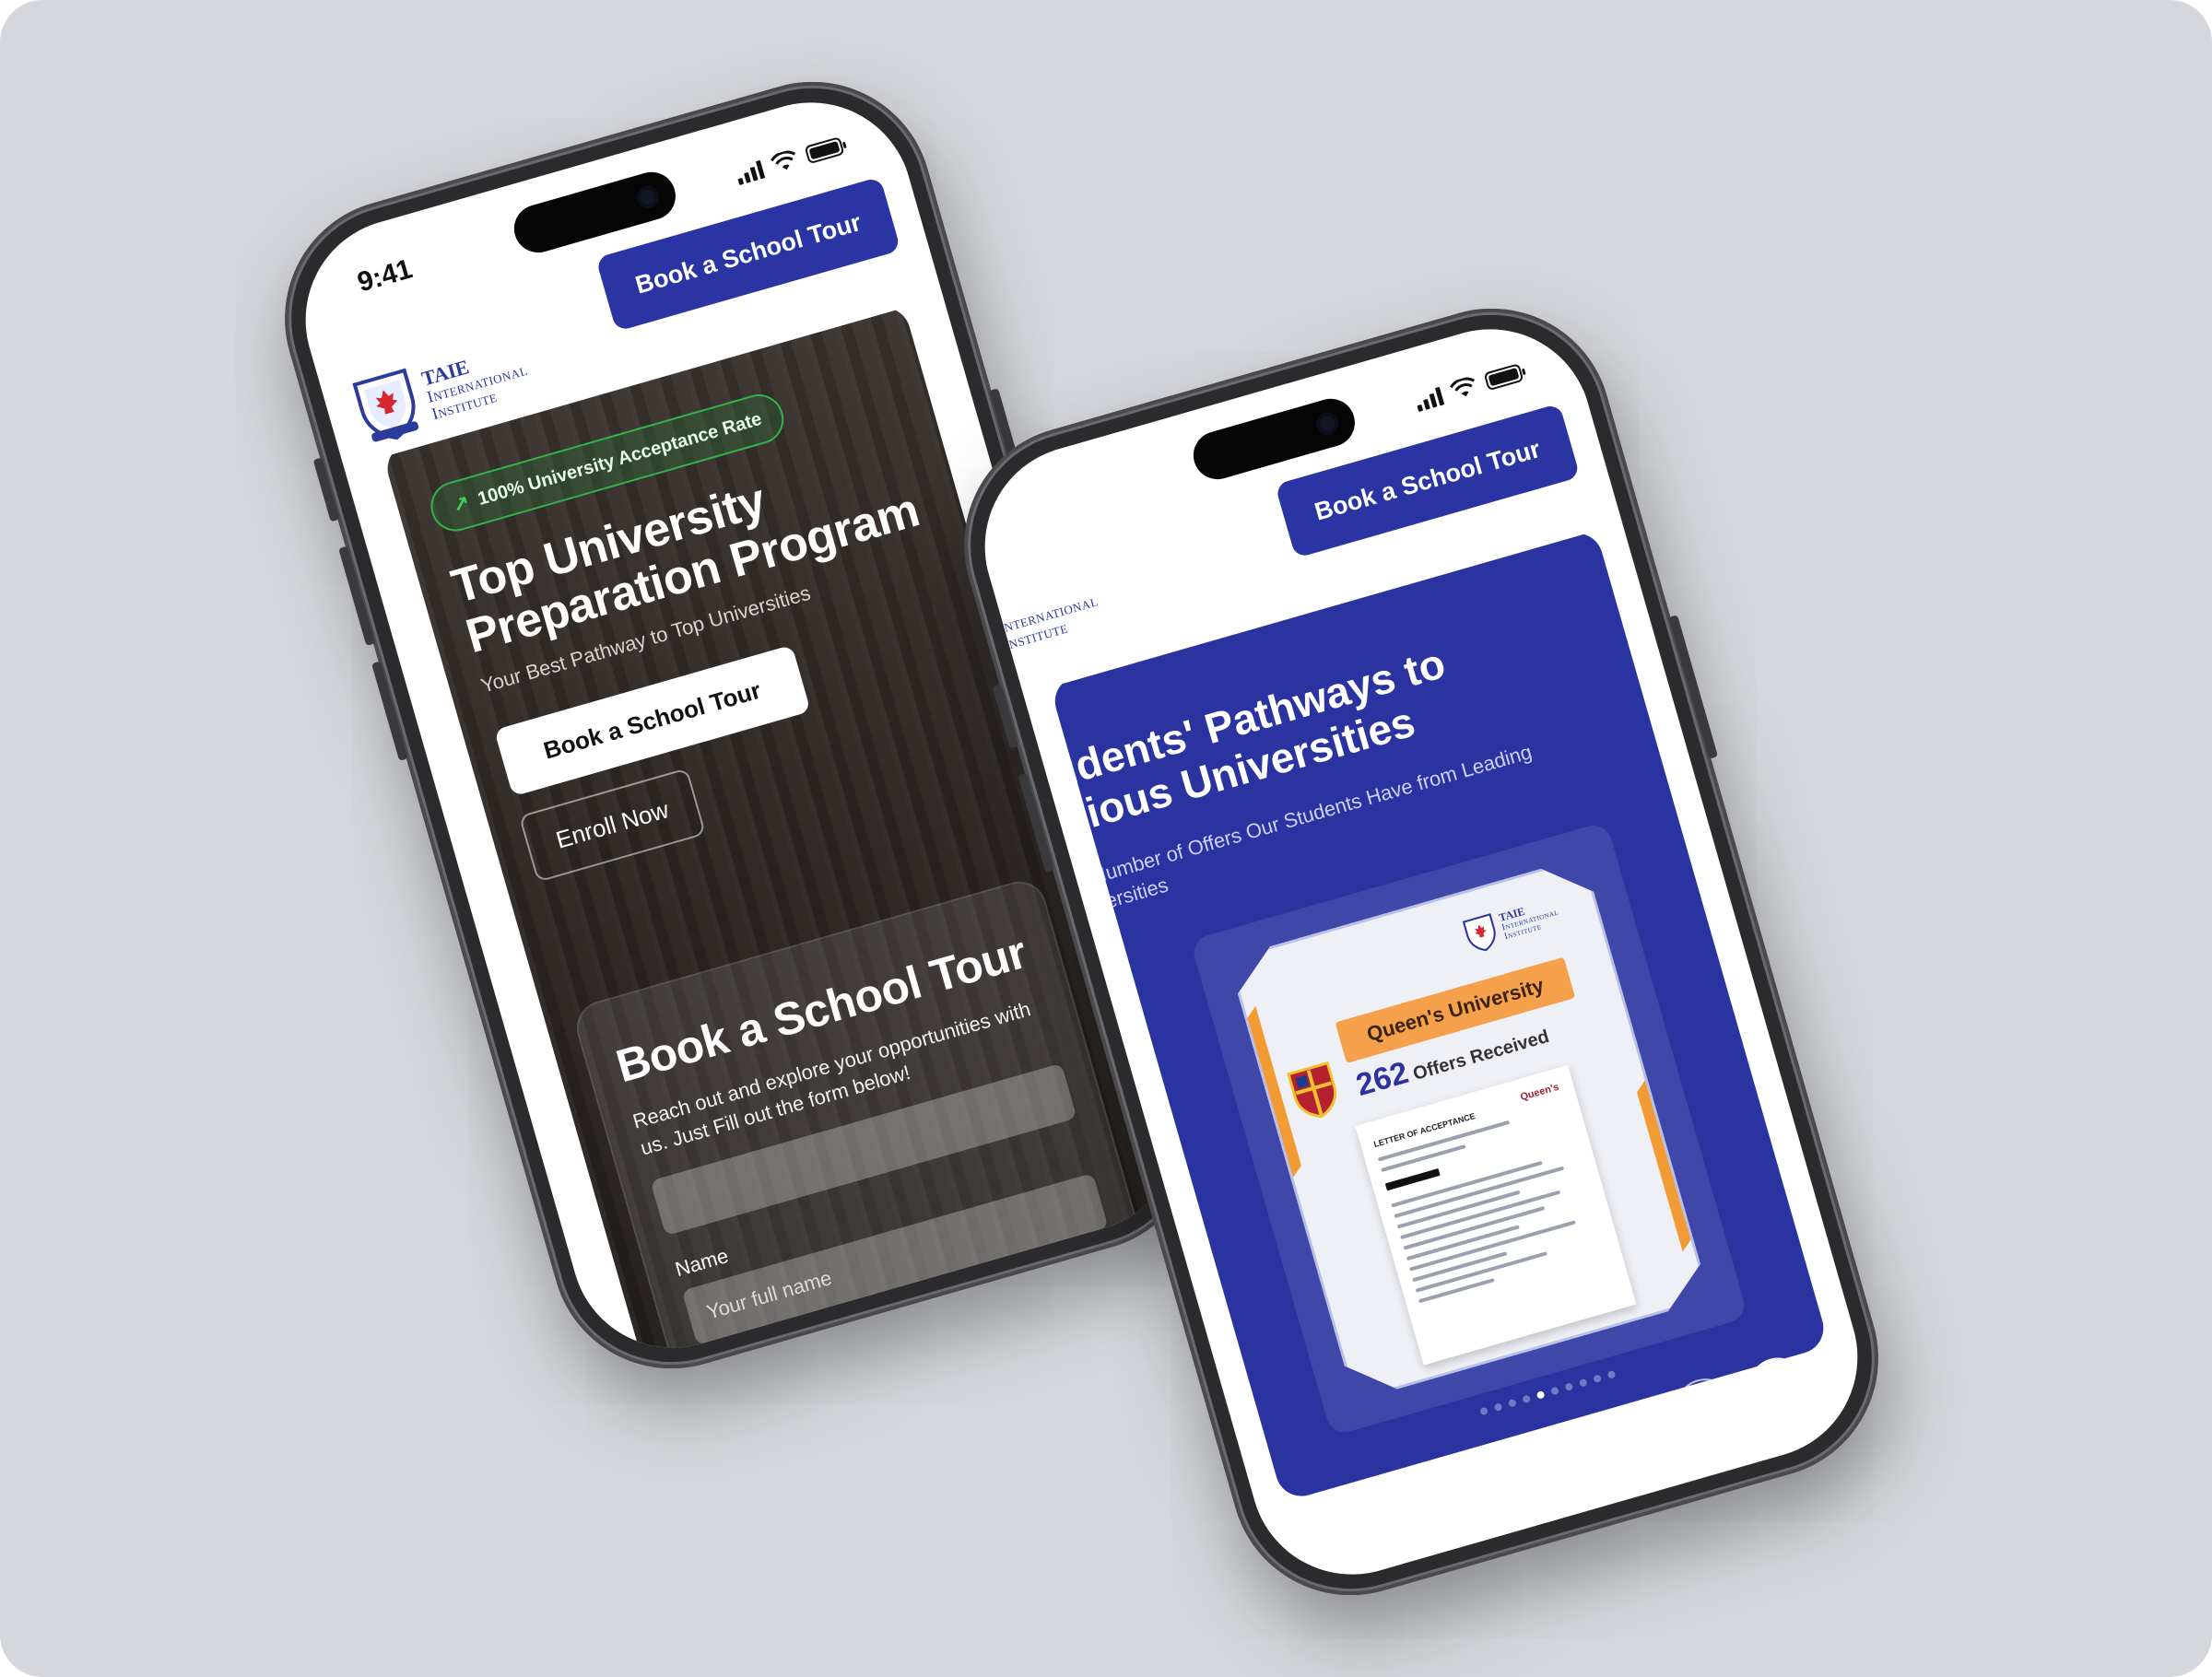 This screenshot has height=1677, width=2212. Describe the element at coordinates (1584, 1478) in the screenshot. I see `divider` at that location.